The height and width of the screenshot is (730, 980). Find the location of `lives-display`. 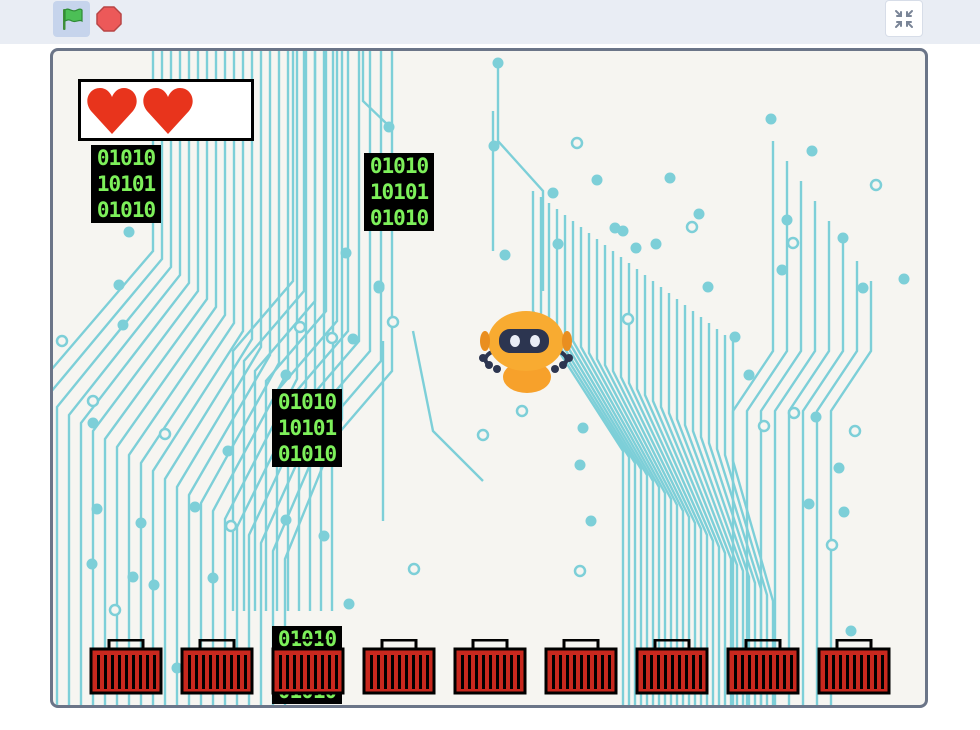

lives-display is located at coordinates (166, 110).